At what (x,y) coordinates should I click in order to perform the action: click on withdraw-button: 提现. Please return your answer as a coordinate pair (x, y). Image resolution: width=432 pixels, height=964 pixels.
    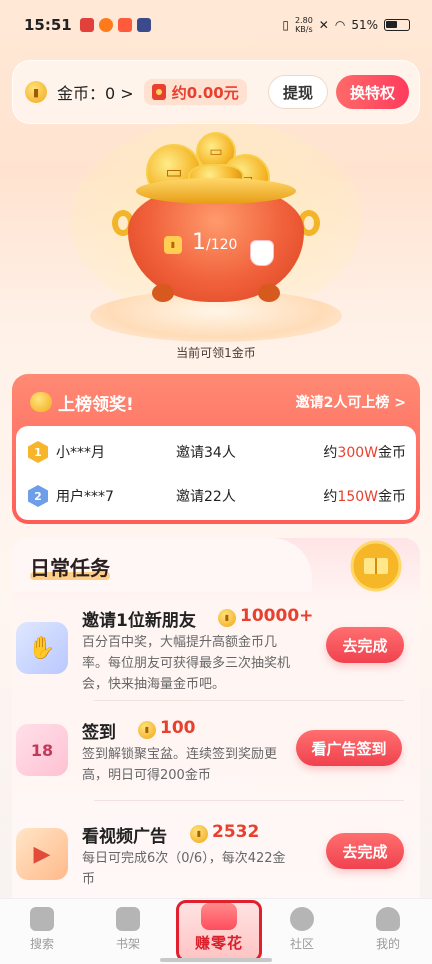
    Looking at the image, I should click on (297, 92).